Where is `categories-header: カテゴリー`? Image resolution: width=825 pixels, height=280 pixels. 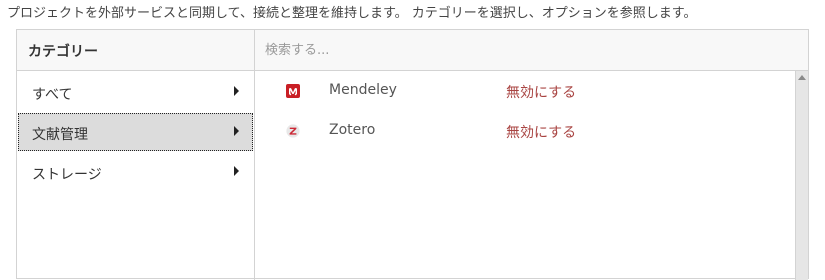 categories-header: カテゴリー is located at coordinates (136, 50).